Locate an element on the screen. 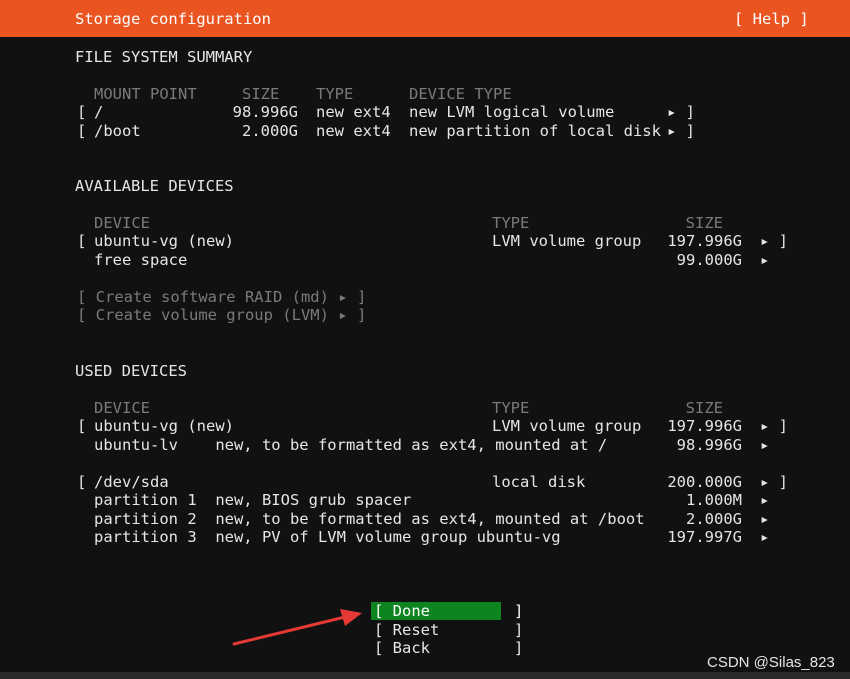 This screenshot has height=679, width=850. watermark: CSDN @Silas_823 is located at coordinates (771, 662).